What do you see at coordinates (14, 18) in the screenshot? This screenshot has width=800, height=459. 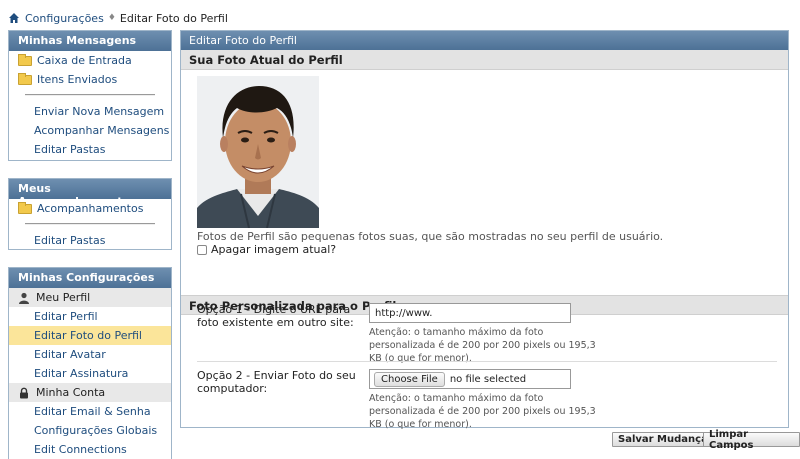 I see `home-icon` at bounding box center [14, 18].